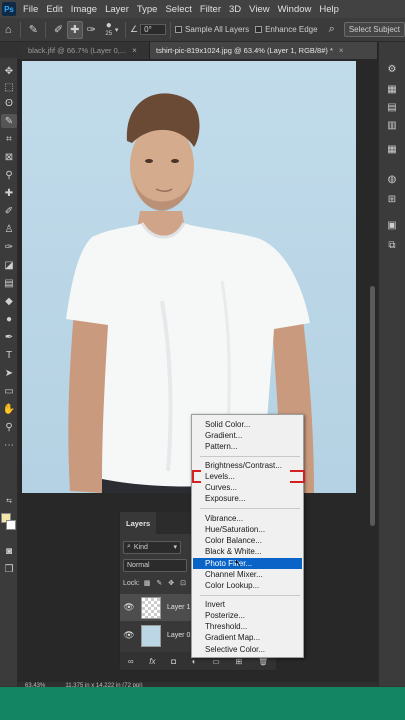  Describe the element at coordinates (159, 583) in the screenshot. I see `lock-paint-icon: ✎` at that location.